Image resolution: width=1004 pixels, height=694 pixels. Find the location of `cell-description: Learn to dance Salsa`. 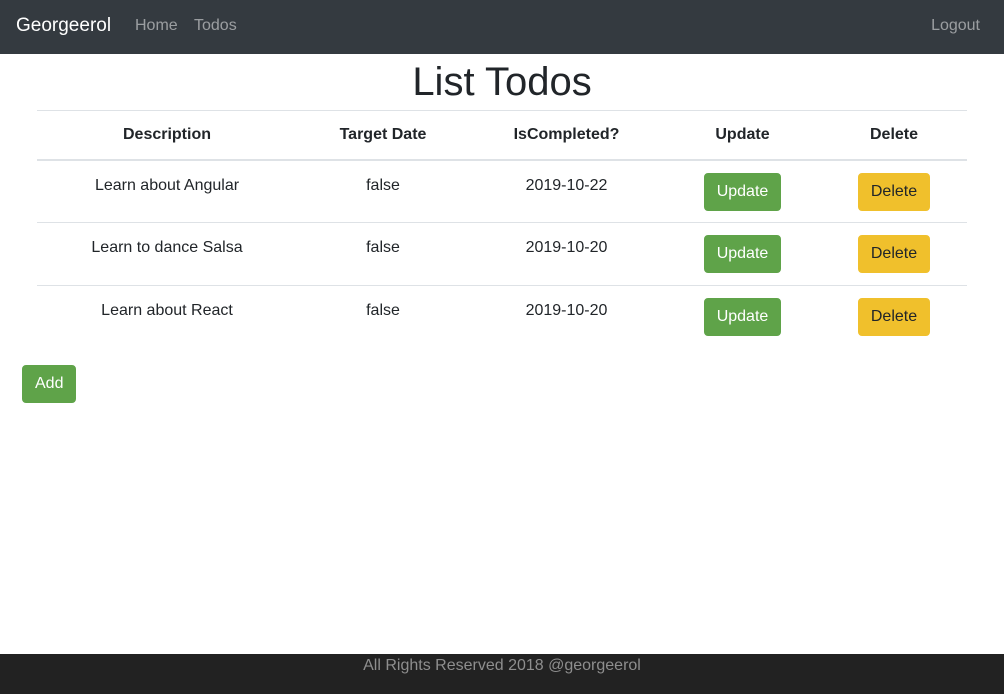

cell-description: Learn to dance Salsa is located at coordinates (167, 254).